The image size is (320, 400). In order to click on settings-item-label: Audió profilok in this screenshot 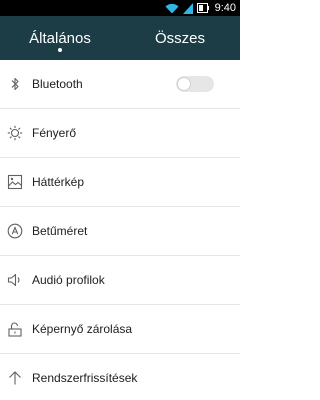, I will do `click(68, 280)`.